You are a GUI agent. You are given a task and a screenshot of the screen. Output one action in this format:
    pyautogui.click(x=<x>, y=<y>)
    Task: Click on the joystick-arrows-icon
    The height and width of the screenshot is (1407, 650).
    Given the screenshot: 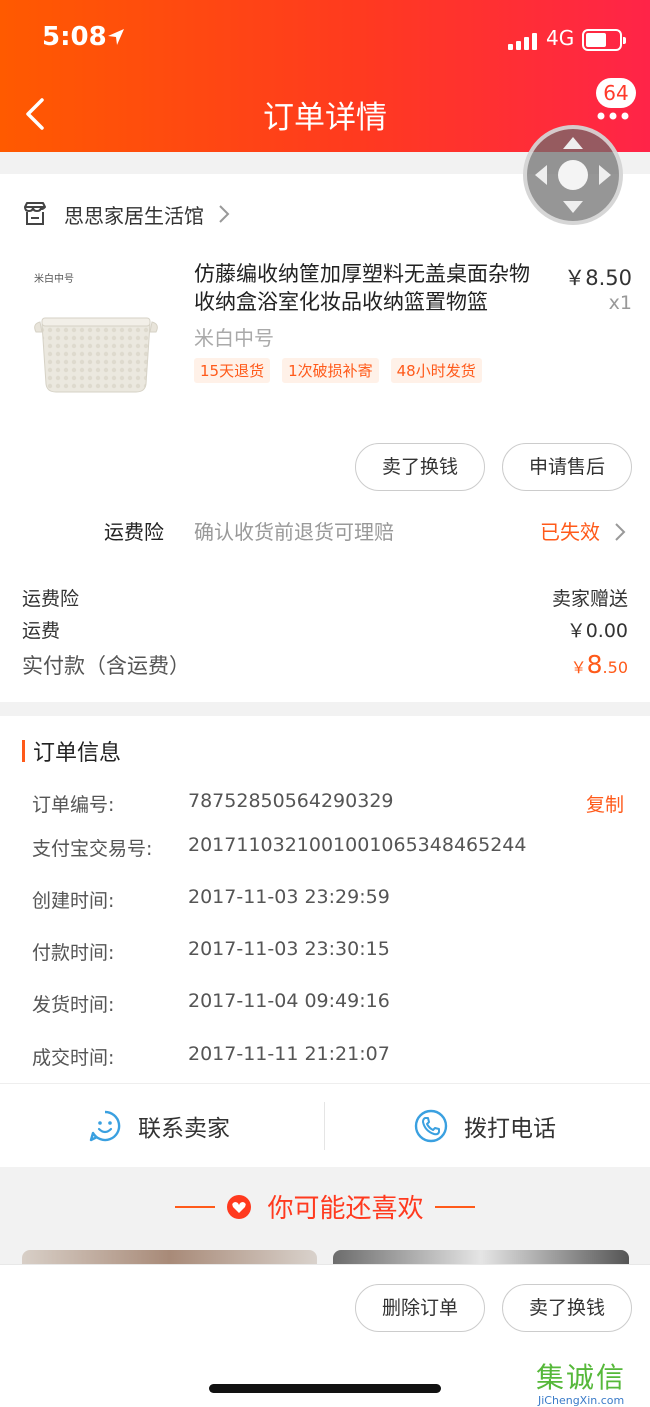 What is the action you would take?
    pyautogui.click(x=573, y=175)
    